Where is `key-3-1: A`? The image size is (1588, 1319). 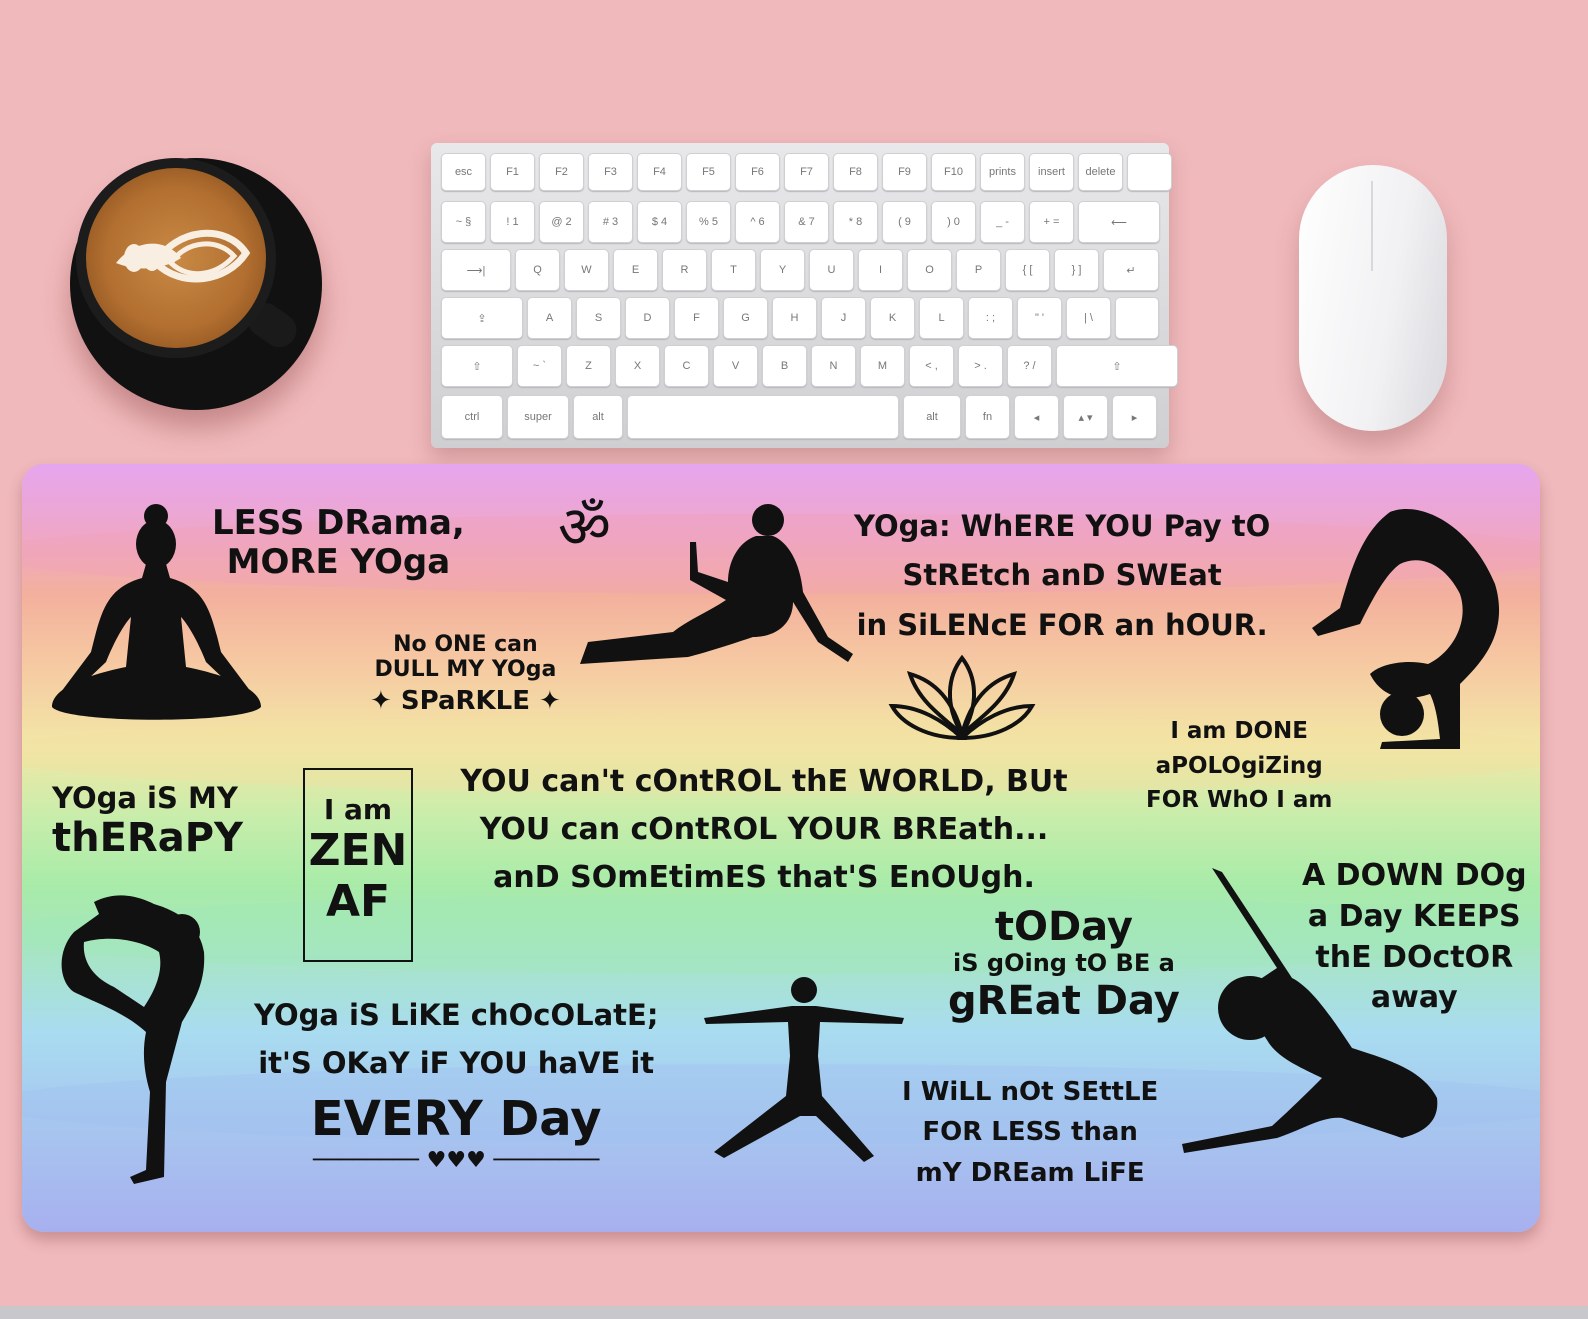
key-3-1: A is located at coordinates (549, 318).